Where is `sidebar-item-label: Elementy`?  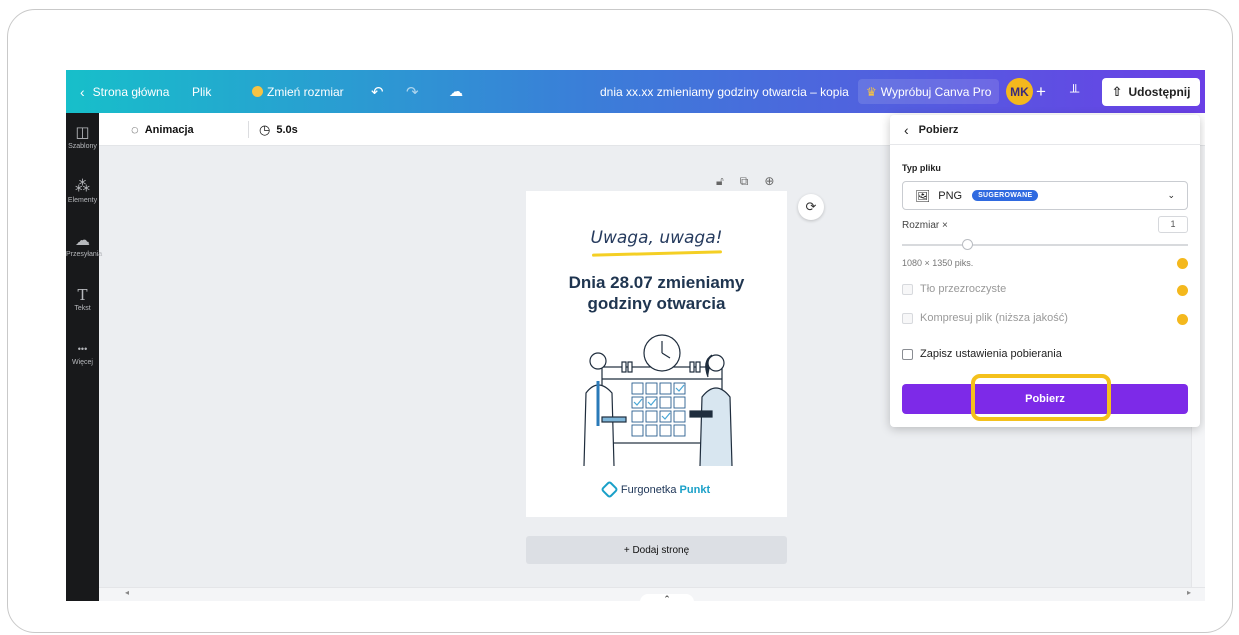 sidebar-item-label: Elementy is located at coordinates (82, 200).